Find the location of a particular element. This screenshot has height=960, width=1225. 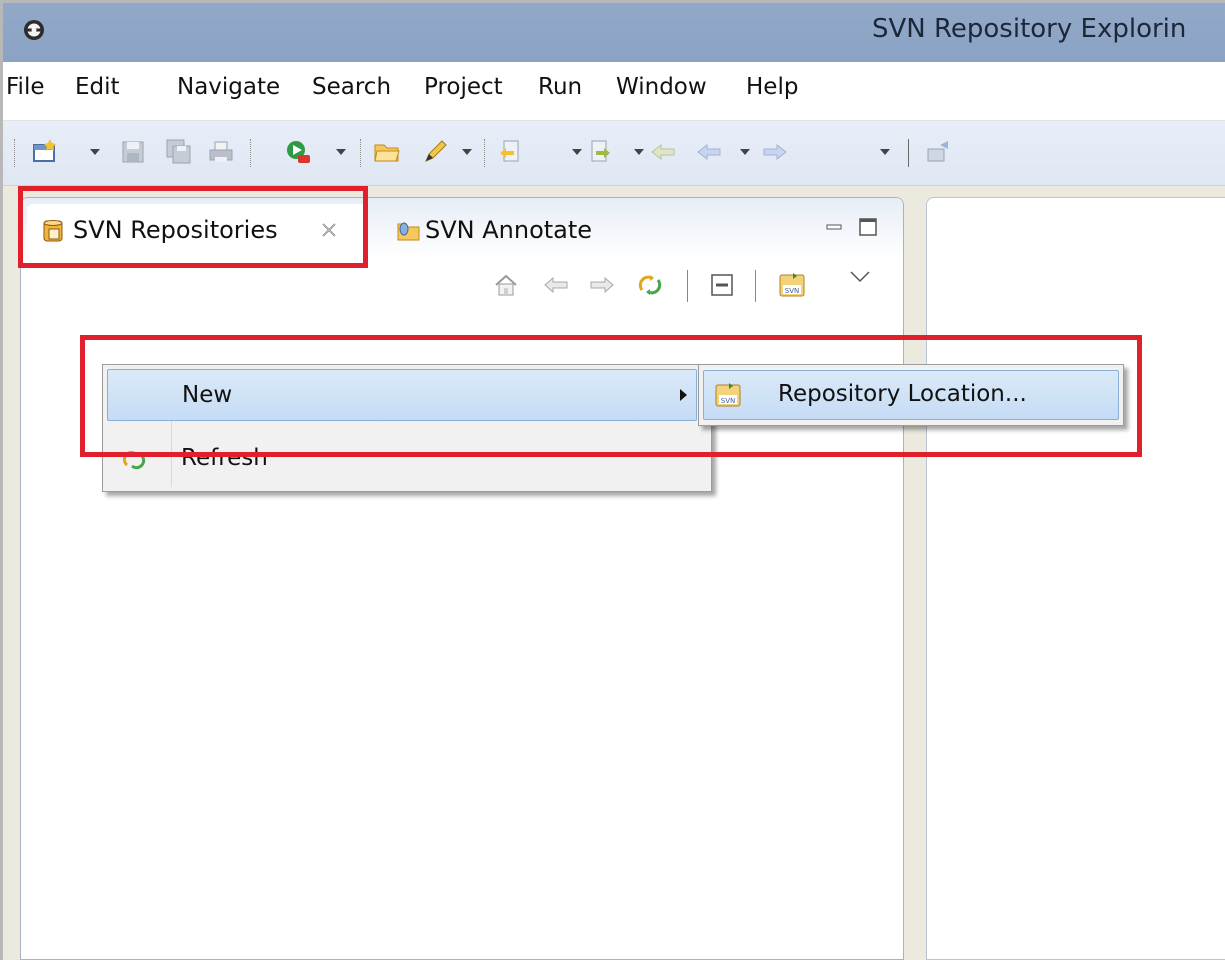

menu-file: File is located at coordinates (25, 87).